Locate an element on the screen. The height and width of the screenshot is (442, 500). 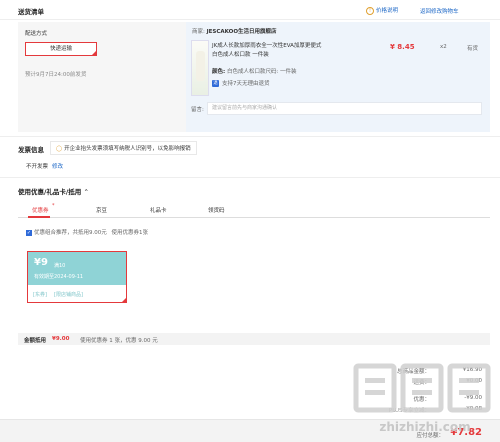
coupon-expiry: 有效期至2024-09-11 is located at coordinates (59, 277).